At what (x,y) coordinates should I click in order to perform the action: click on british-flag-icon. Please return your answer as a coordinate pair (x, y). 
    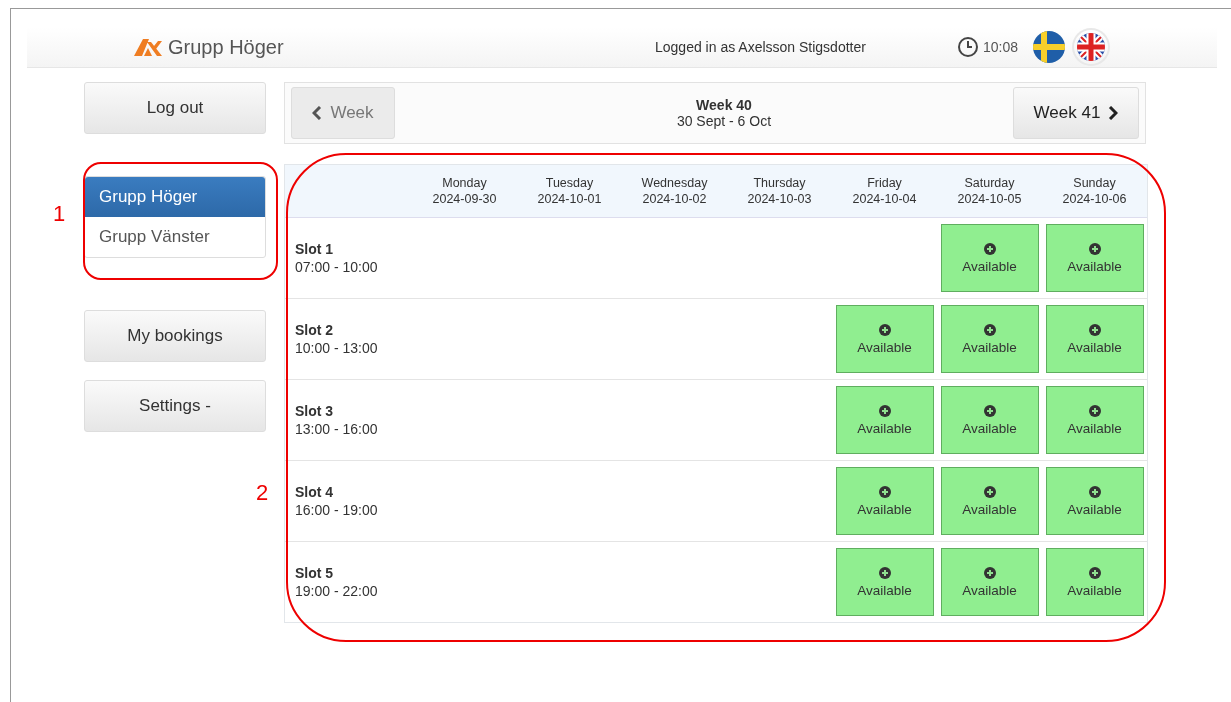
    Looking at the image, I should click on (1091, 47).